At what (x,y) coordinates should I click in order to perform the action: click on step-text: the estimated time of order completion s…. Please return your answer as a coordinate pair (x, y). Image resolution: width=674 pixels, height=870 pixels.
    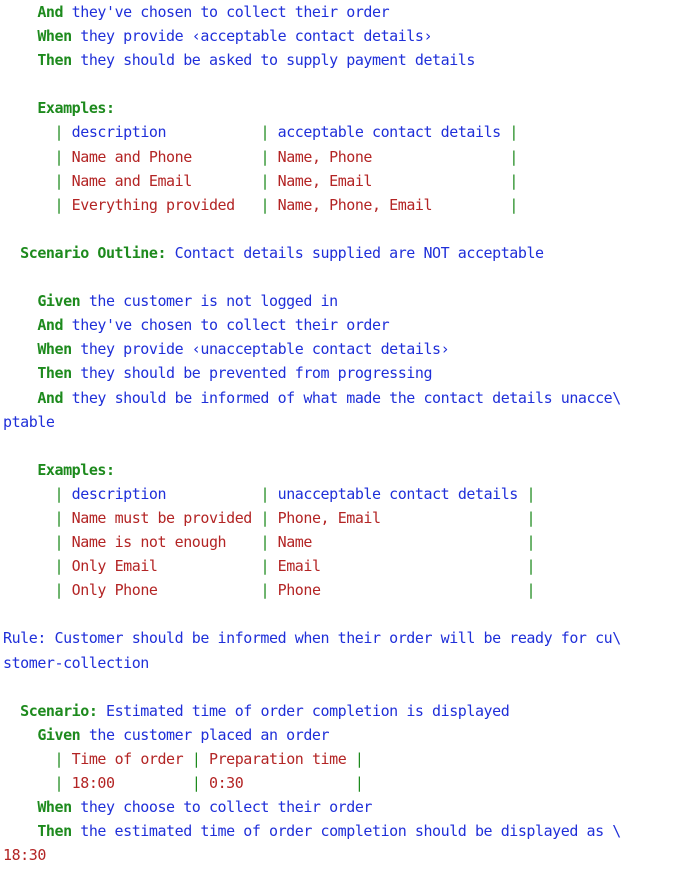
    Looking at the image, I should click on (346, 831).